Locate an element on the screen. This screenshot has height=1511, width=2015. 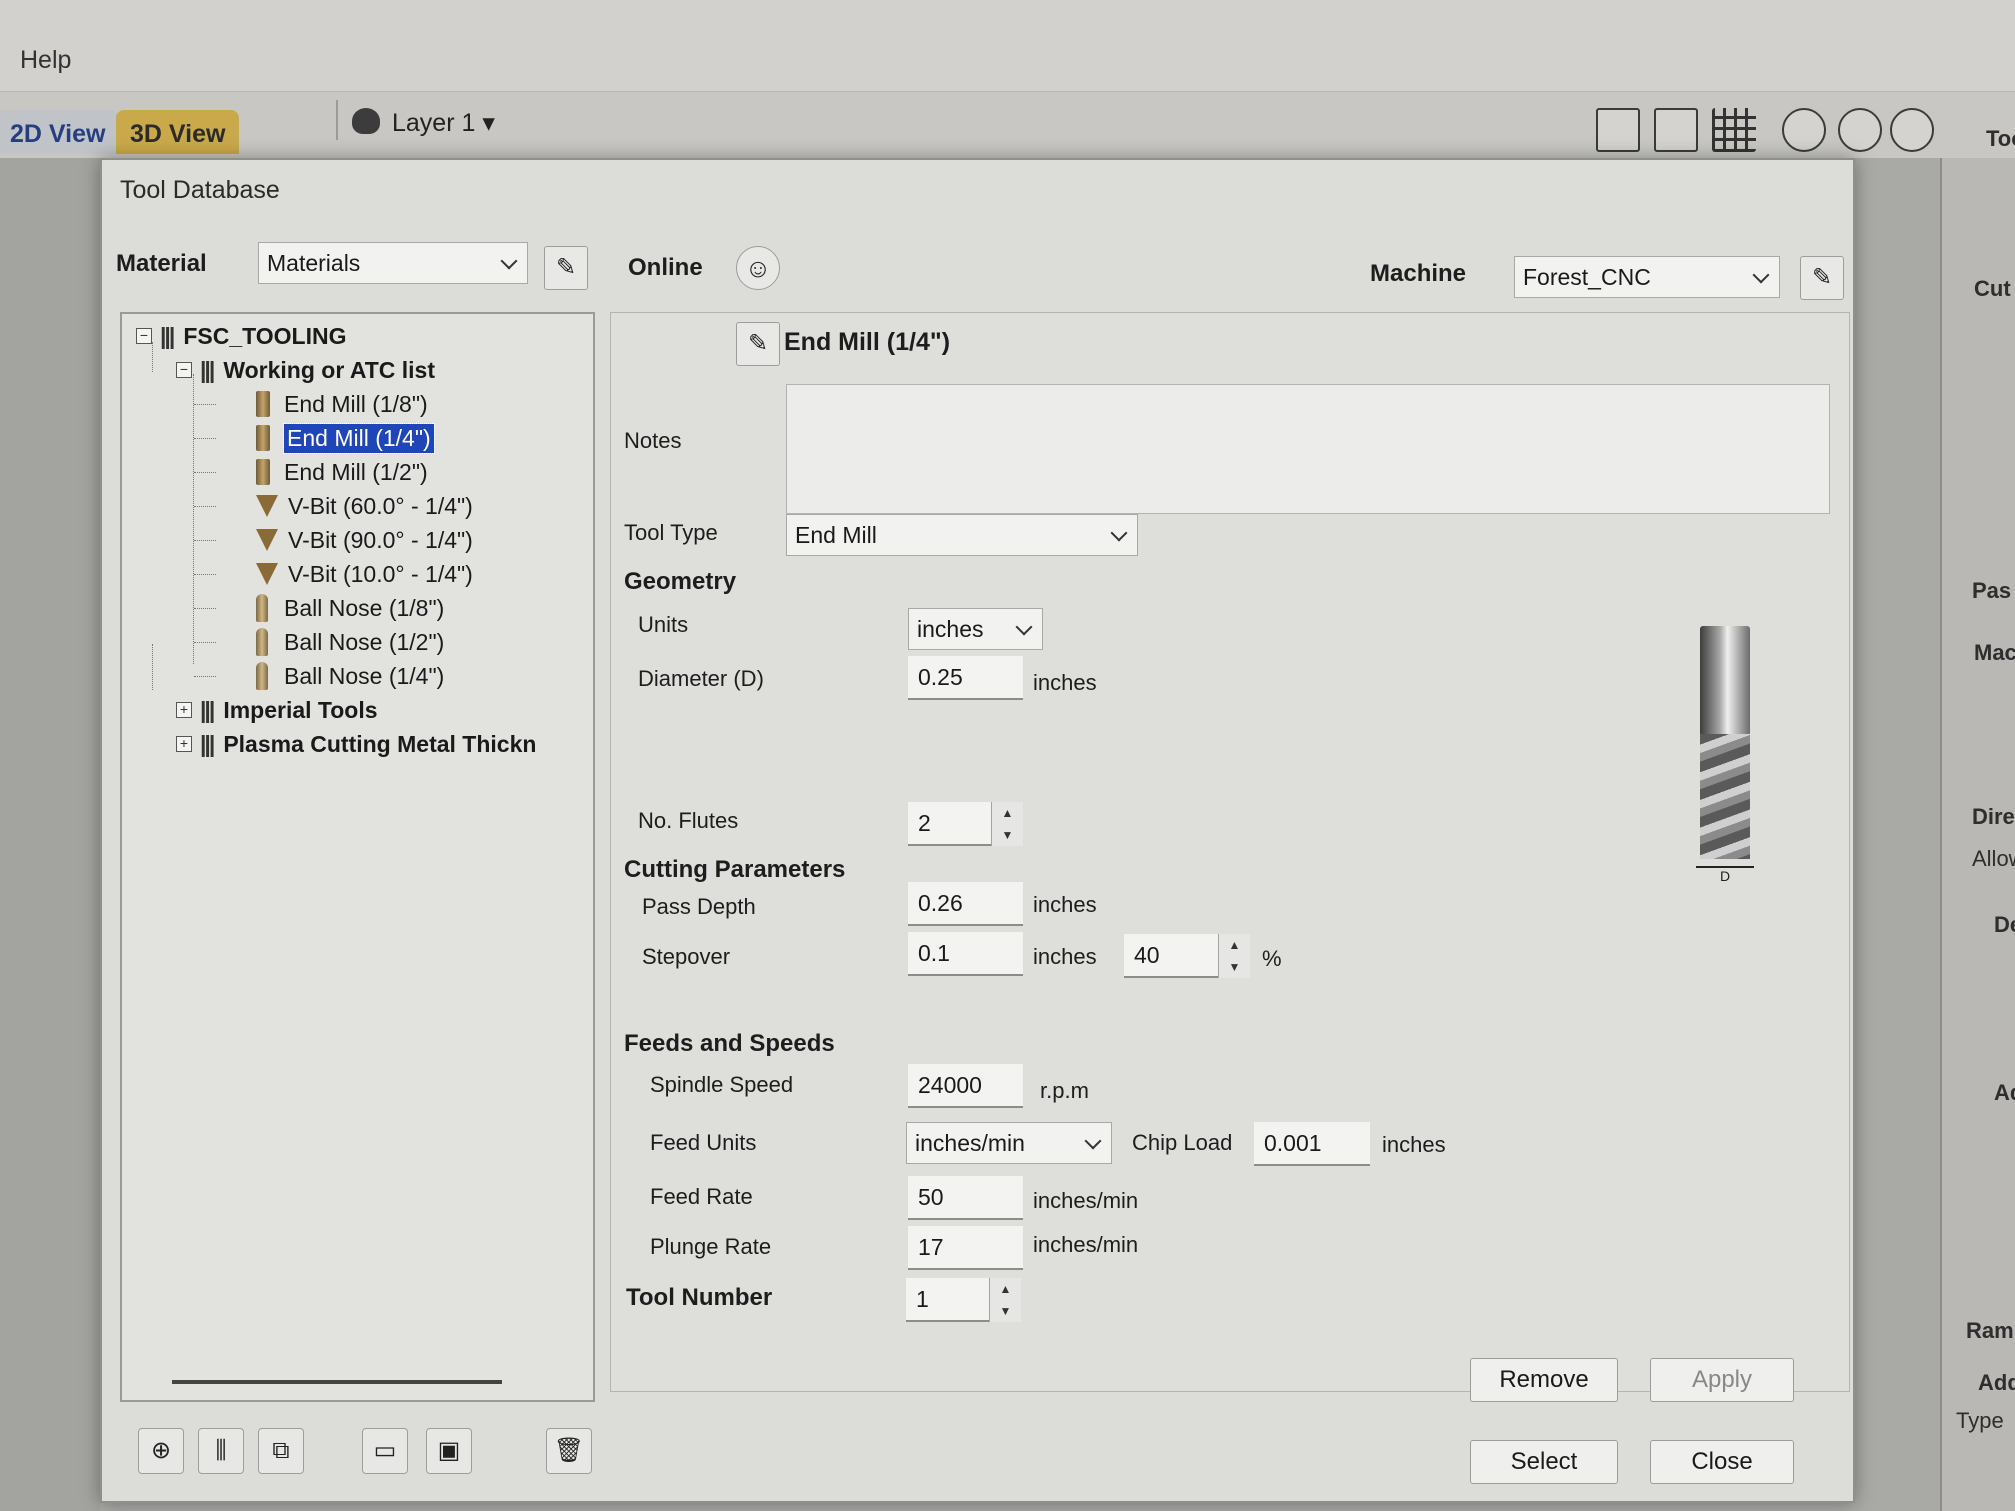
machine-select: Forest_CNC is located at coordinates (1647, 277).